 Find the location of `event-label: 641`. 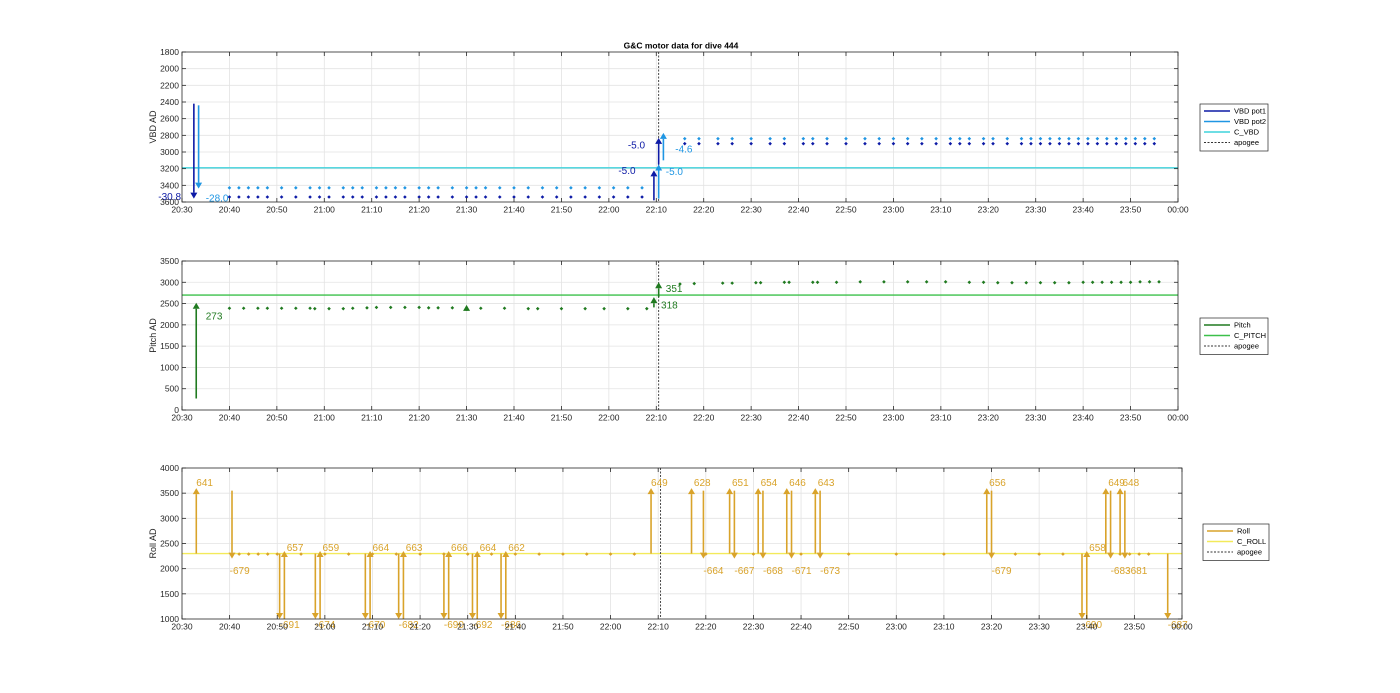

event-label: 641 is located at coordinates (204, 483).